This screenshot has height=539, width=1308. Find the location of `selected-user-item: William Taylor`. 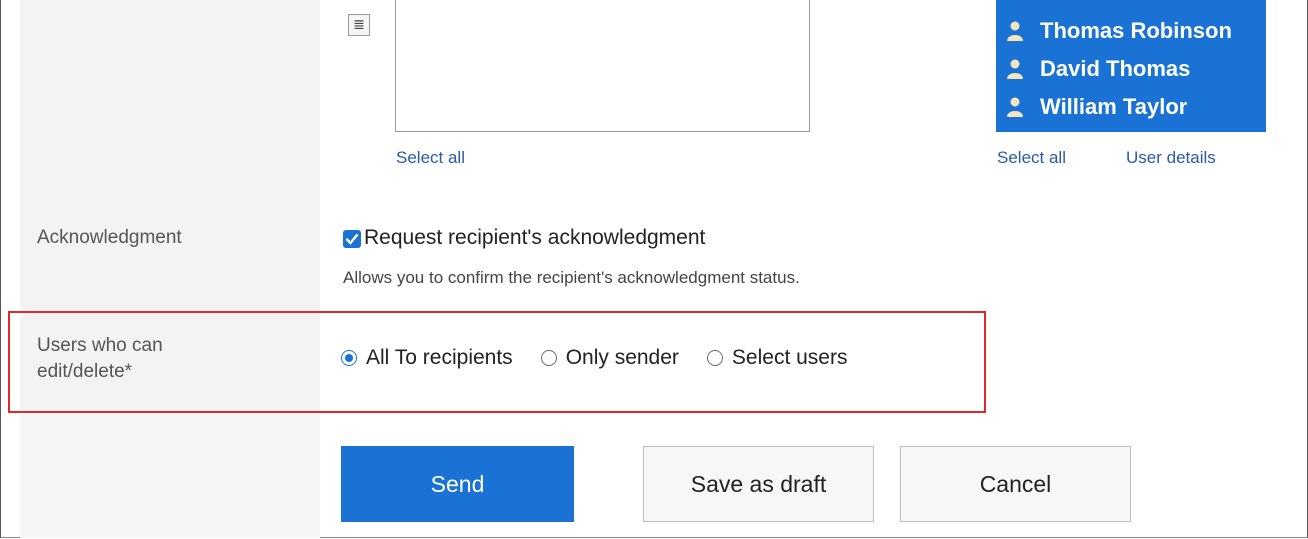

selected-user-item: William Taylor is located at coordinates (1131, 107).